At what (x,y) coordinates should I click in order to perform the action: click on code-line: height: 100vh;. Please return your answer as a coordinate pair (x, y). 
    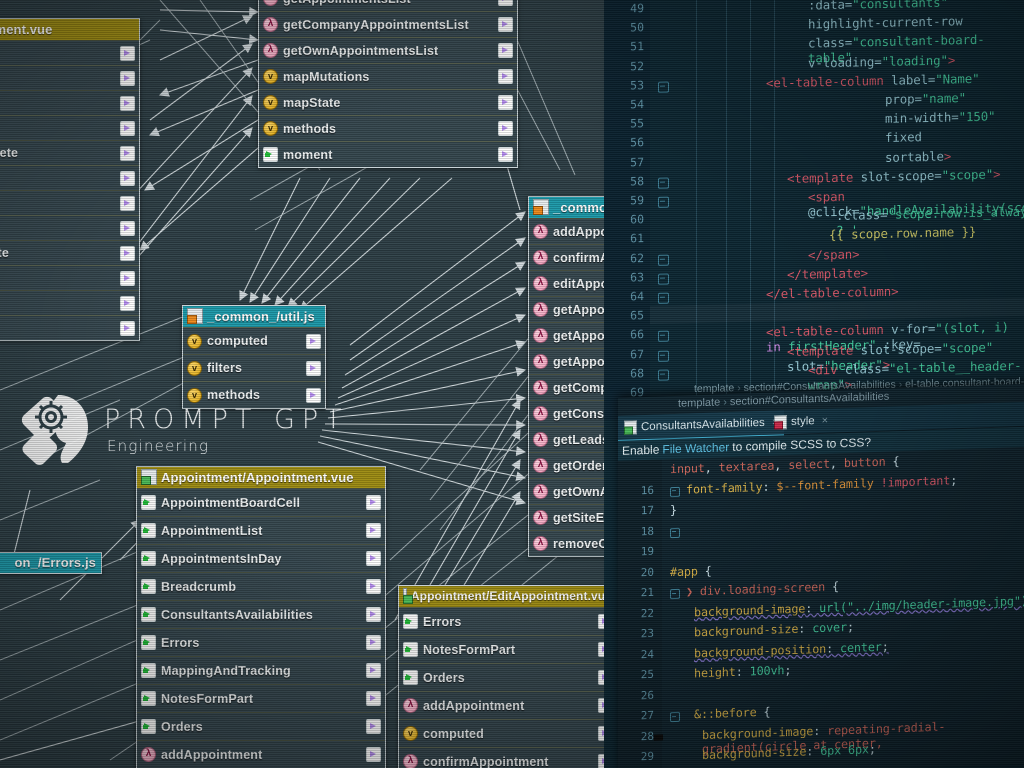
    Looking at the image, I should click on (742, 671).